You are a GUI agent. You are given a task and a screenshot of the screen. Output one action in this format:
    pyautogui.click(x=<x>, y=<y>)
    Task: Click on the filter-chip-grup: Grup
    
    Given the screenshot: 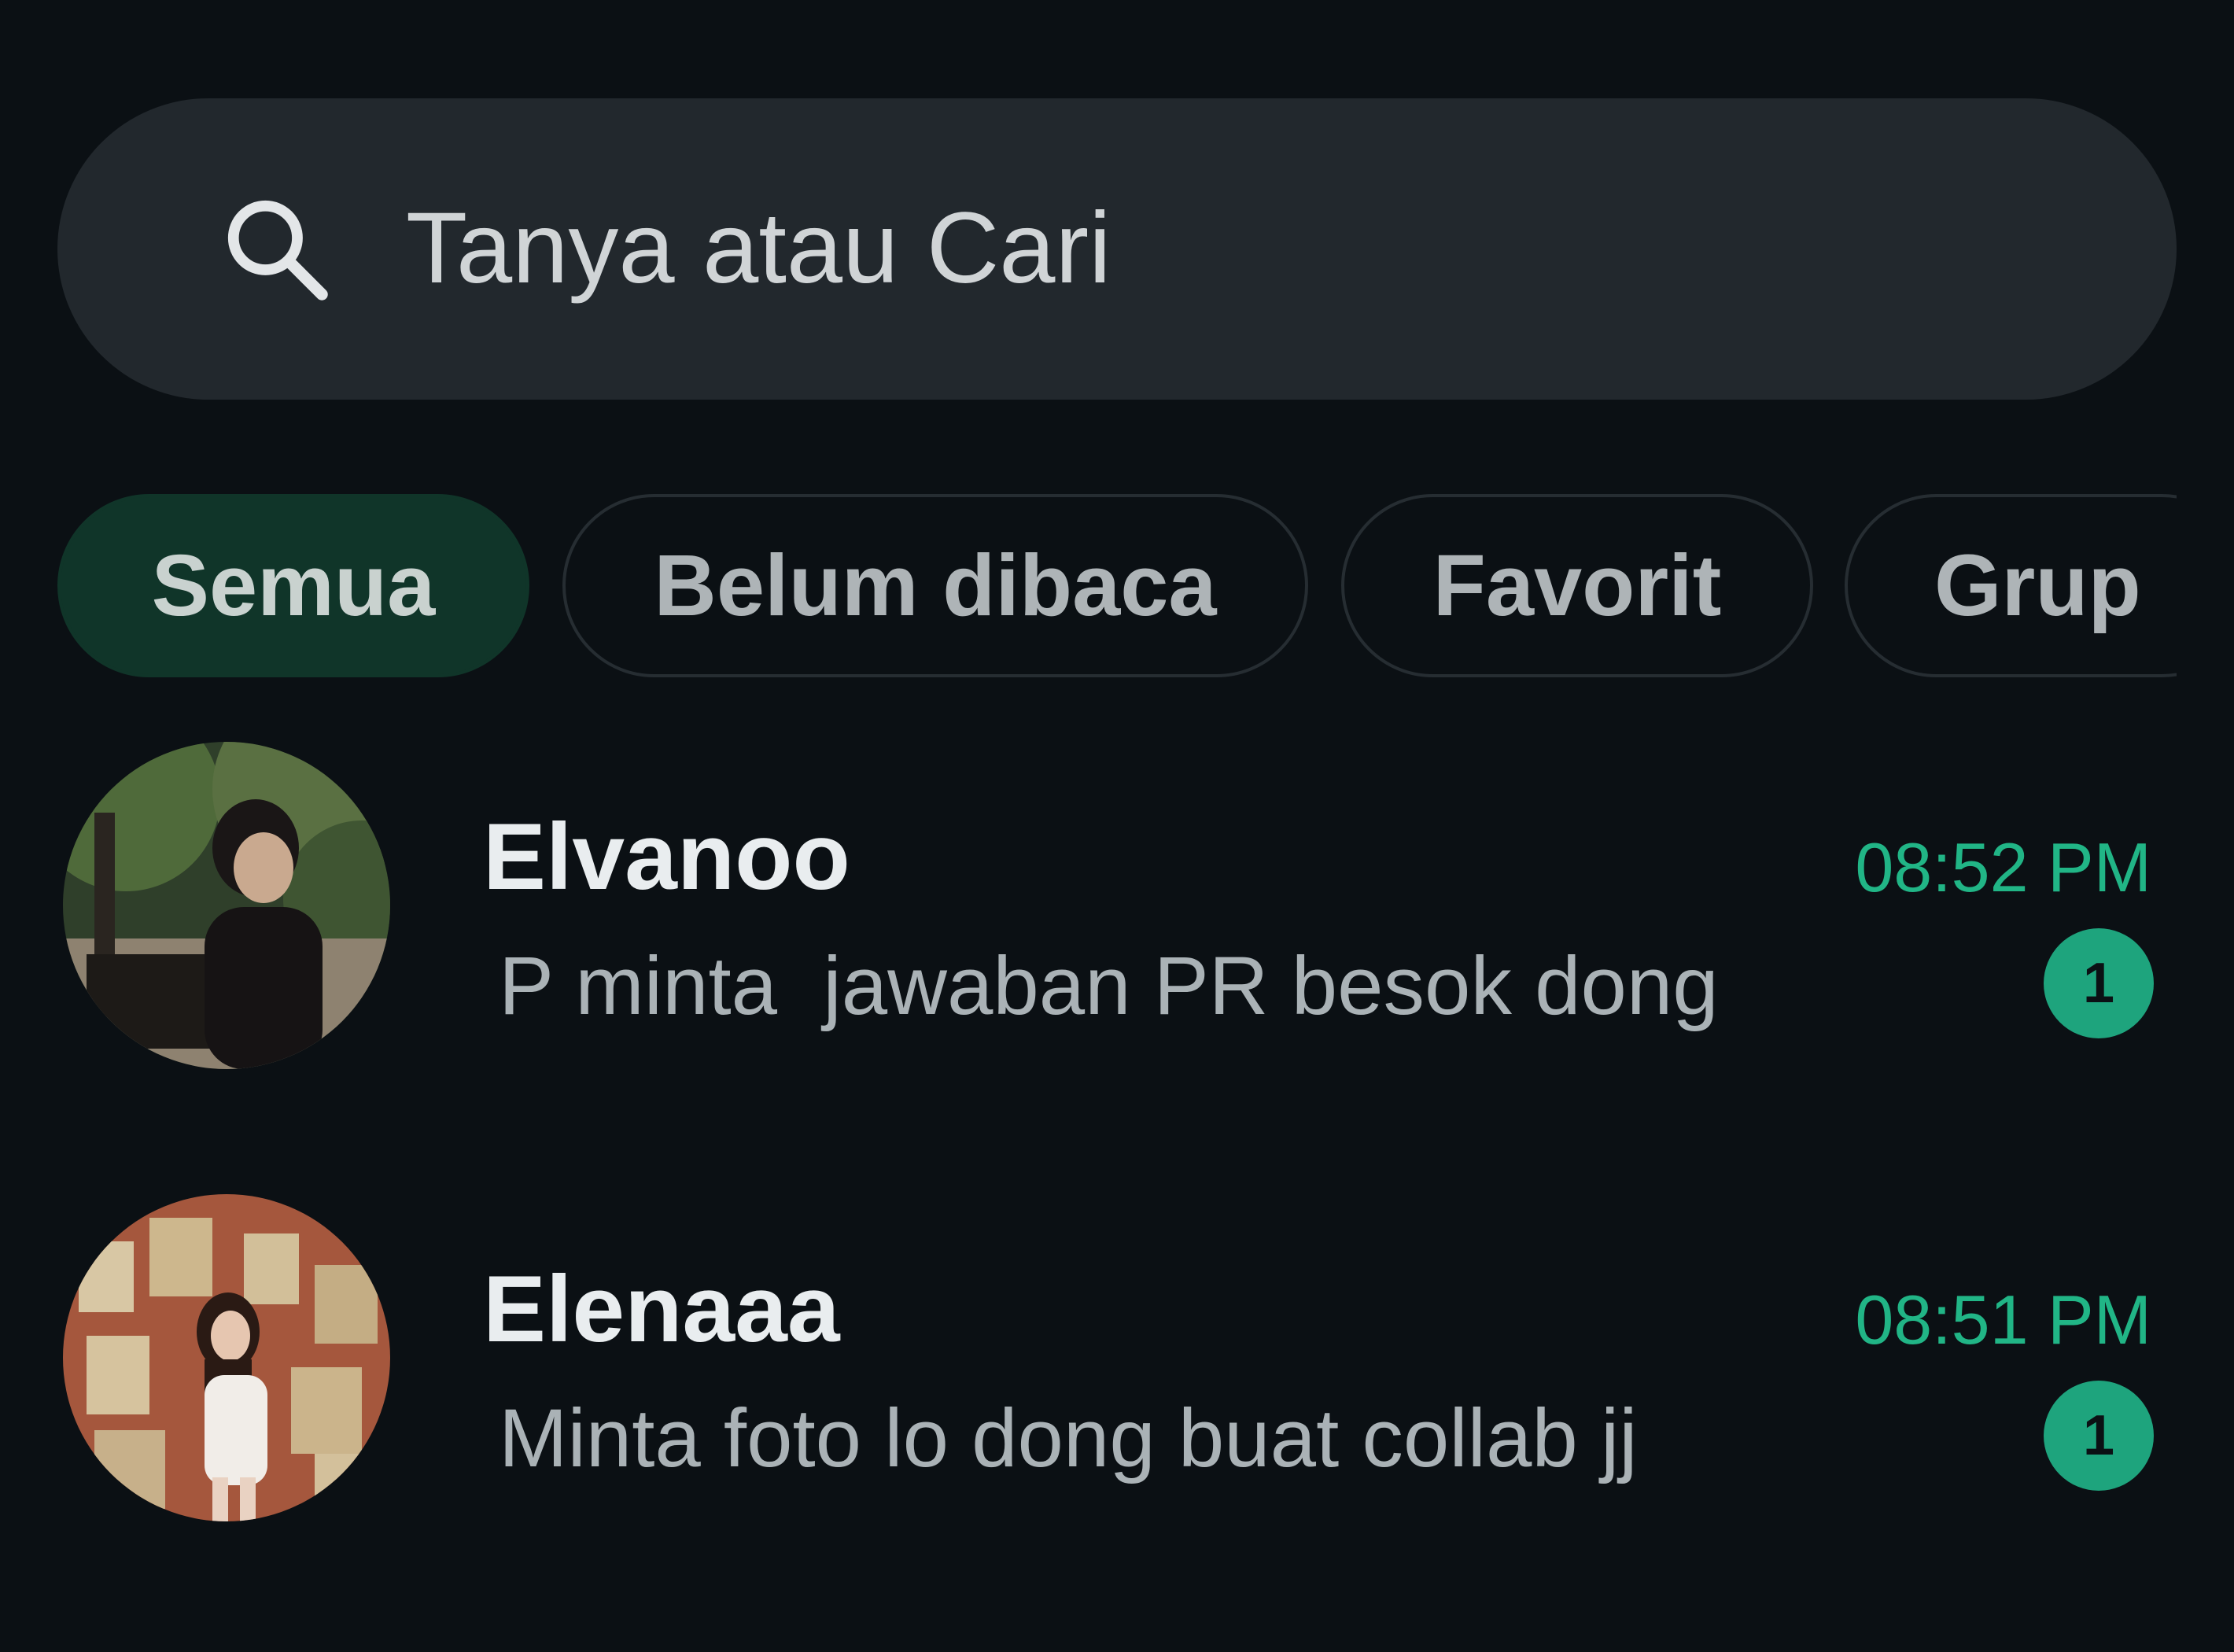 What is the action you would take?
    pyautogui.click(x=2011, y=585)
    